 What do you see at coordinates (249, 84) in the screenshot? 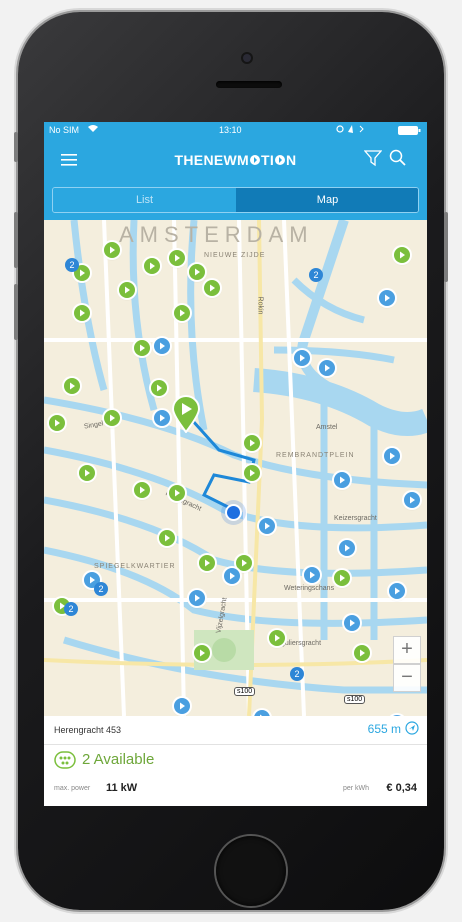
I see `earpiece-speaker` at bounding box center [249, 84].